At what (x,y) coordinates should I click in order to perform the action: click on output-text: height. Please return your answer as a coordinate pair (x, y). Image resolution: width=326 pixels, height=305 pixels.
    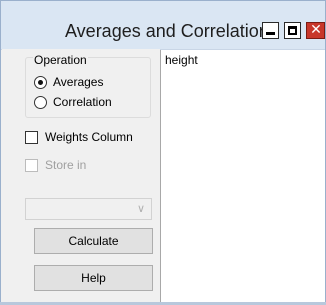
    Looking at the image, I should click on (181, 60).